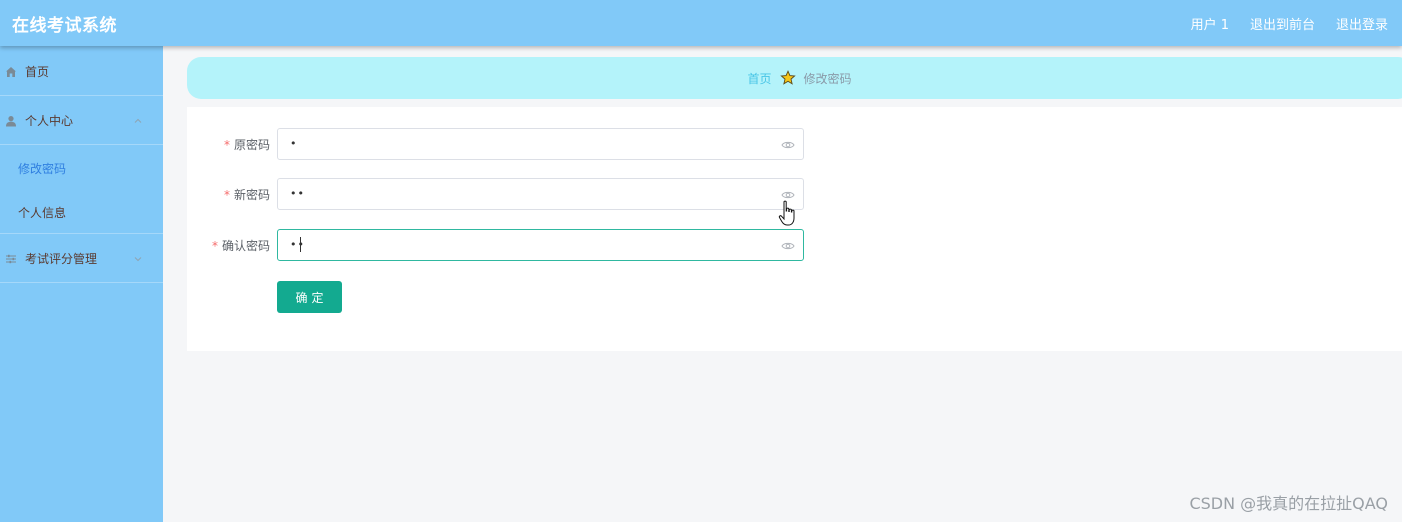 The height and width of the screenshot is (522, 1402). Describe the element at coordinates (701, 23) in the screenshot. I see `top-header: 在线考试系统 用户 1 退出到前台 退出登录` at that location.